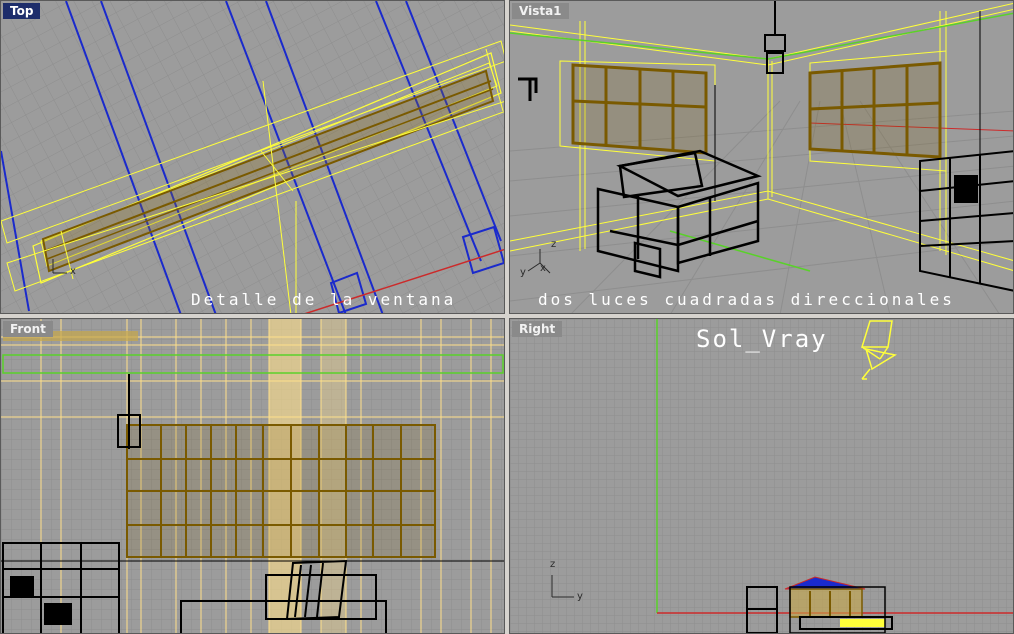  What do you see at coordinates (966, 221) in the screenshot?
I see `shelving-unit` at bounding box center [966, 221].